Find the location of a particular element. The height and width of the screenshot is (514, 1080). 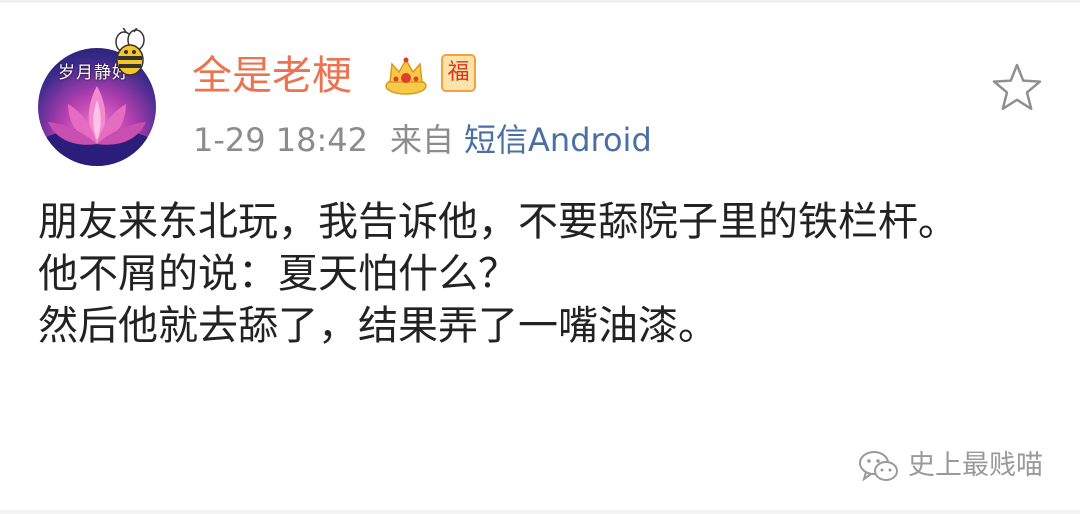

content-line: 朋友来东北玩，我告诉他，不要舔院子里的铁栏杆。 is located at coordinates (498, 222).